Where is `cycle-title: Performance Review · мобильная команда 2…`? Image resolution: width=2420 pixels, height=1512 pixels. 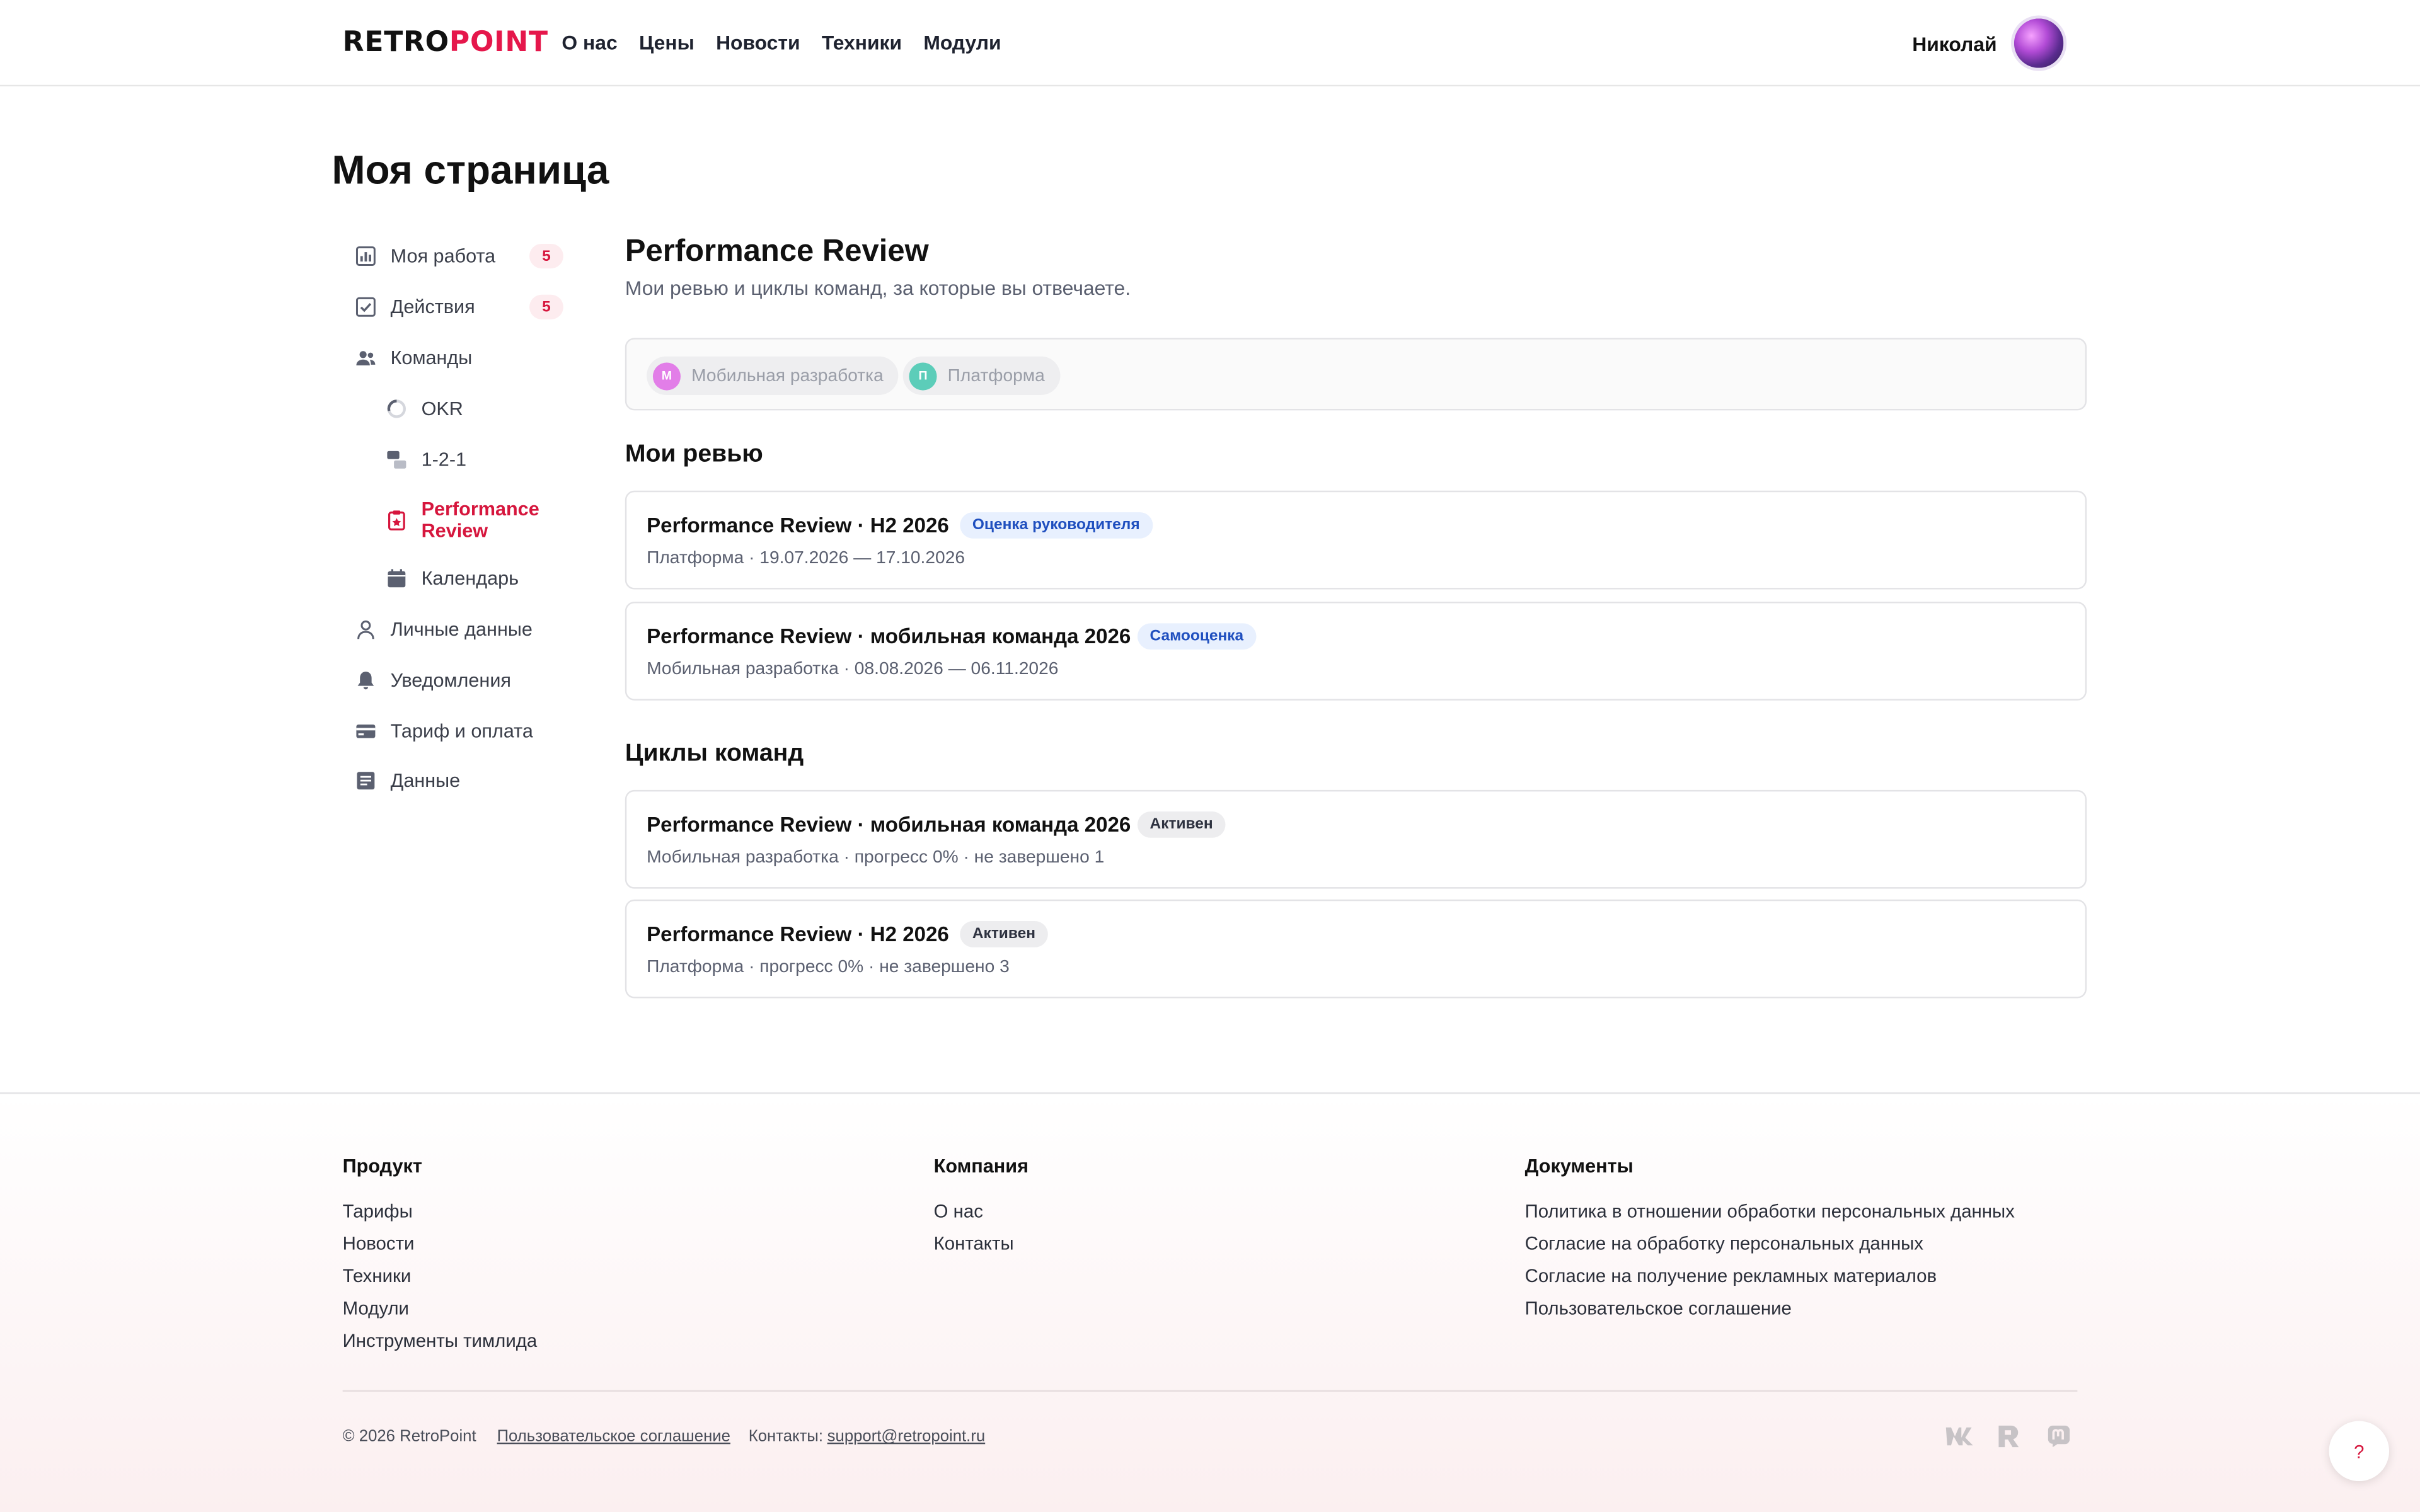 cycle-title: Performance Review · мобильная команда 2… is located at coordinates (889, 825).